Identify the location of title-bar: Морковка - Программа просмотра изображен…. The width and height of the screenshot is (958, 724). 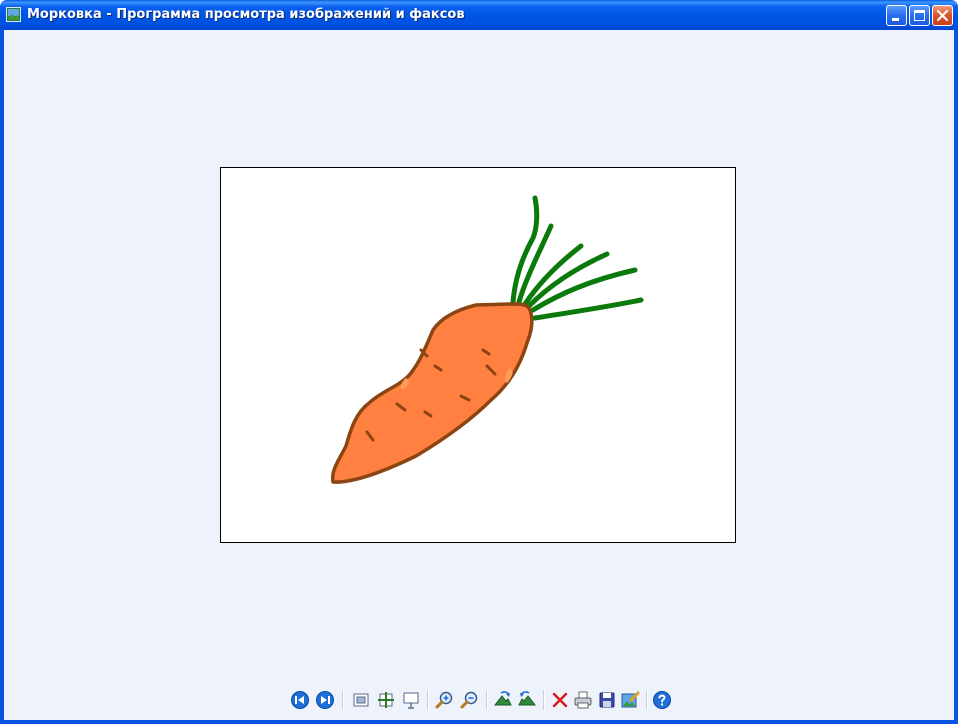
(479, 15).